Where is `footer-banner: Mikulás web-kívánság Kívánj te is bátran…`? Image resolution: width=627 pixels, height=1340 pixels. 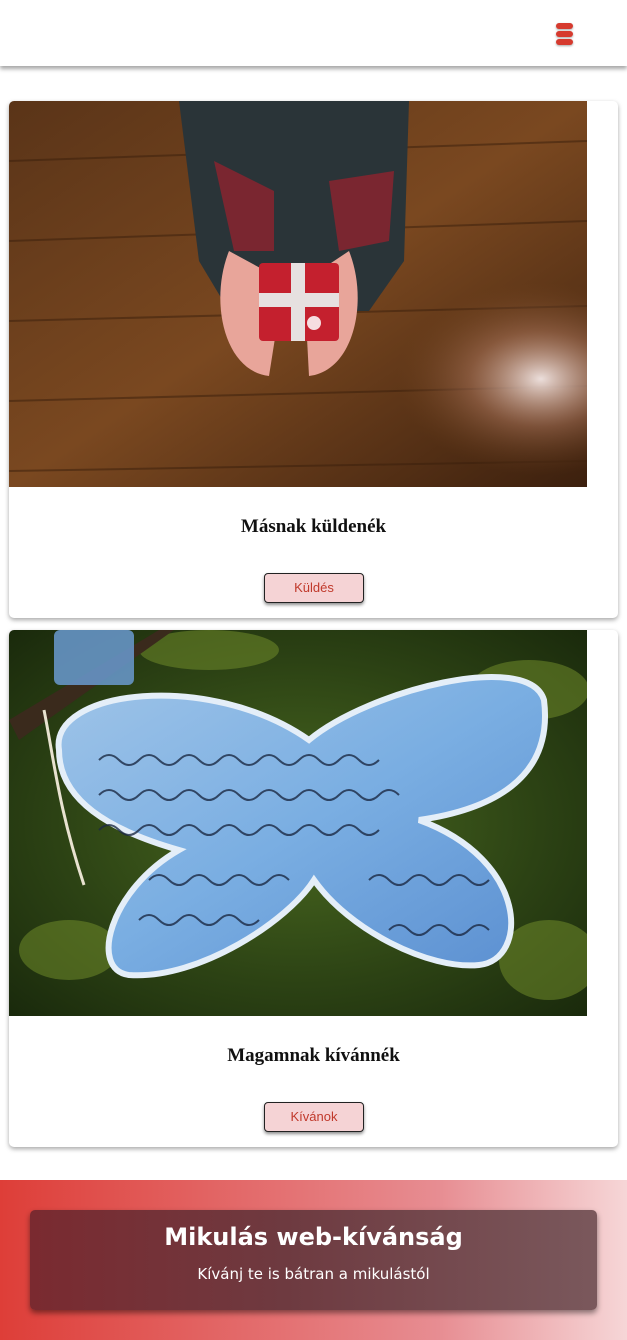 footer-banner: Mikulás web-kívánság Kívánj te is bátran… is located at coordinates (313, 1260).